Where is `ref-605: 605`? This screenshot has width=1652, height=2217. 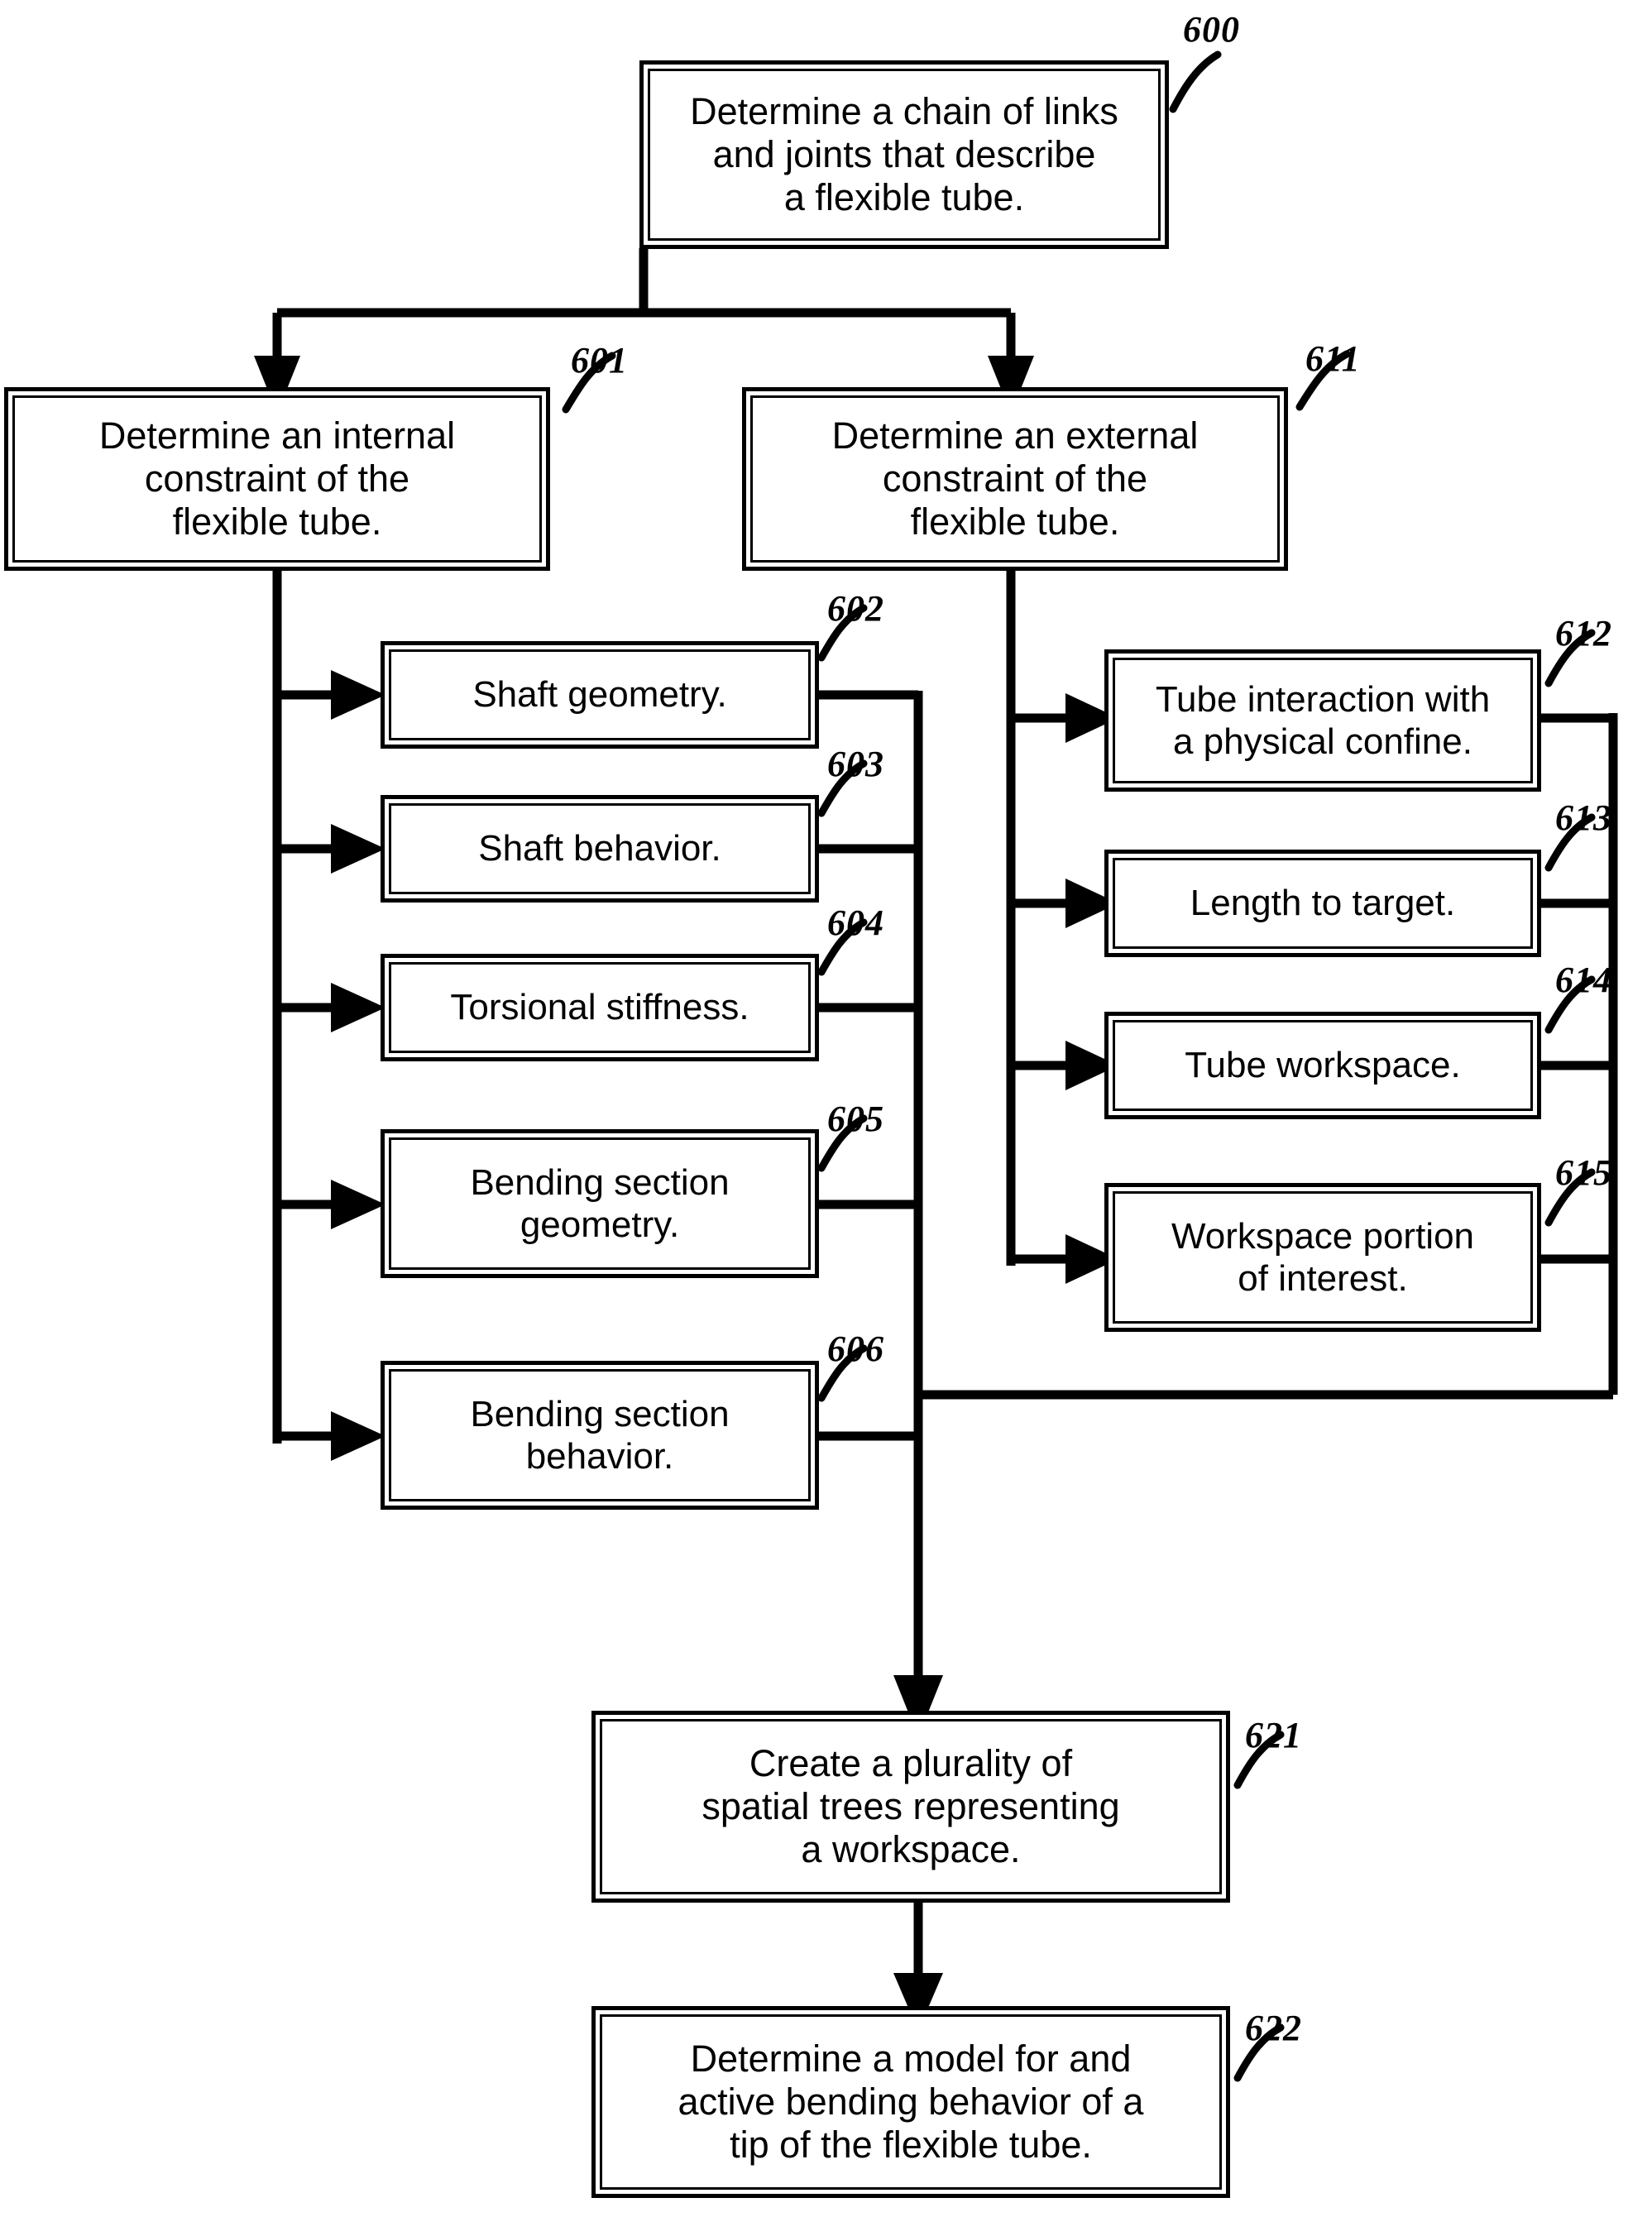
ref-605: 605 is located at coordinates (855, 1119).